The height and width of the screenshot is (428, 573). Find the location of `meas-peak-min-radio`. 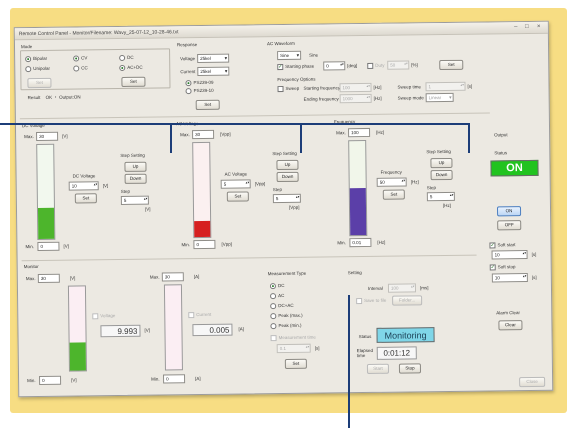

meas-peak-min-radio is located at coordinates (273, 326).